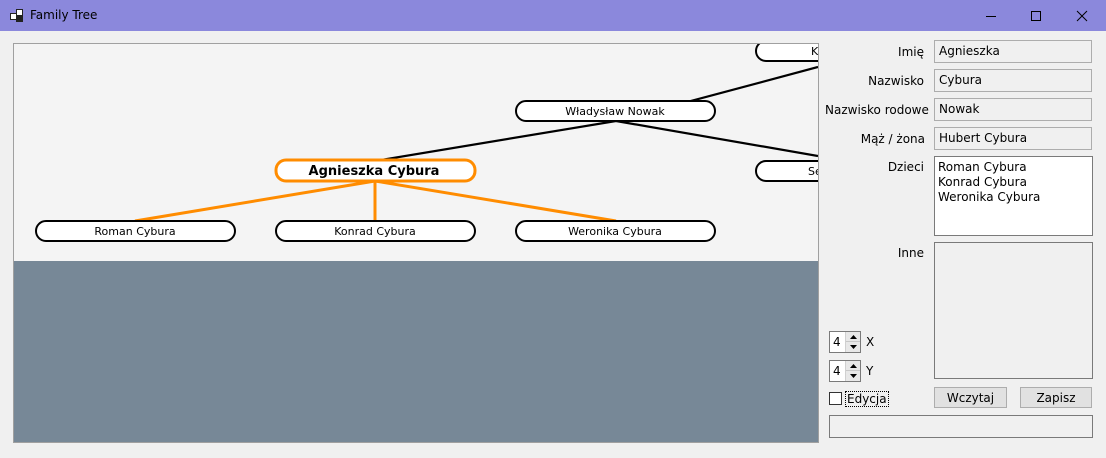  I want to click on tree-node-label: Roman Cybura, so click(134, 231).